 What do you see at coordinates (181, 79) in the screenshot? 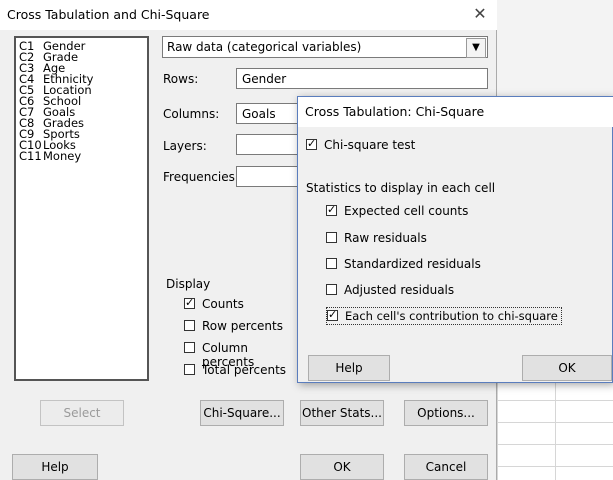
I see `rows-label: Rows:` at bounding box center [181, 79].